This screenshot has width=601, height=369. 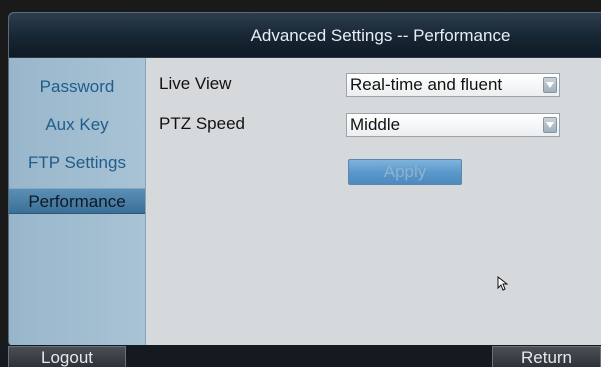 I want to click on ptz-speed-select: Middle, so click(x=453, y=125).